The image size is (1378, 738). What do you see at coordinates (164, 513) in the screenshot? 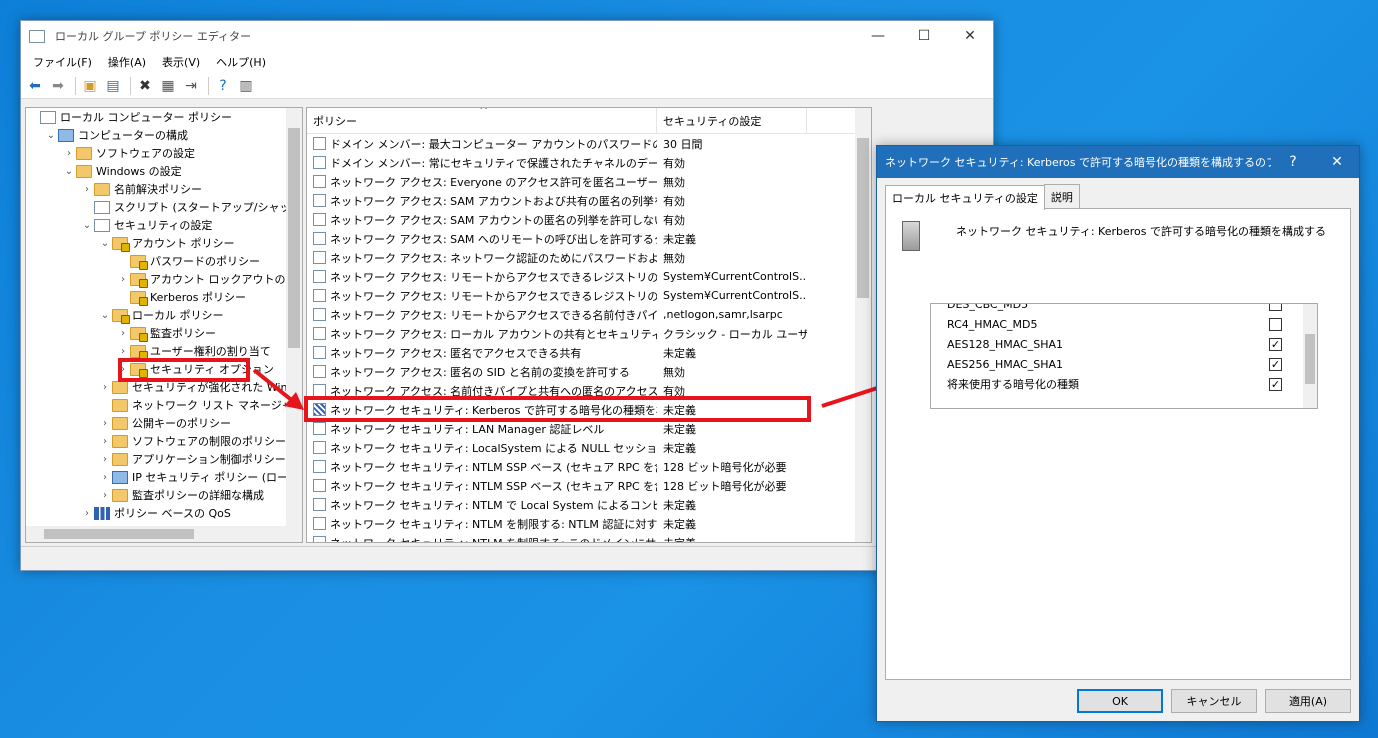
I see `tree-item: › ポリシー ベースの QoS` at bounding box center [164, 513].